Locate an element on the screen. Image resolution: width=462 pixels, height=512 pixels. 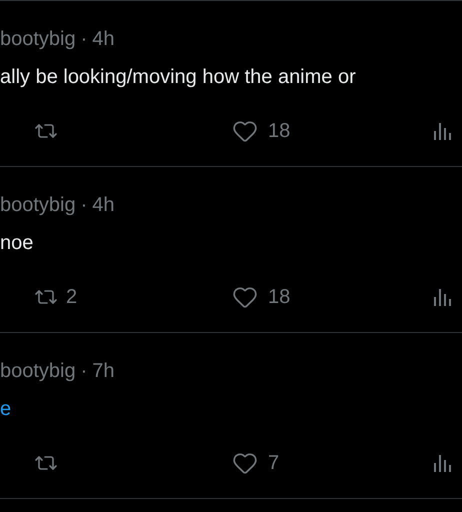
tweet-link: e is located at coordinates (231, 409).